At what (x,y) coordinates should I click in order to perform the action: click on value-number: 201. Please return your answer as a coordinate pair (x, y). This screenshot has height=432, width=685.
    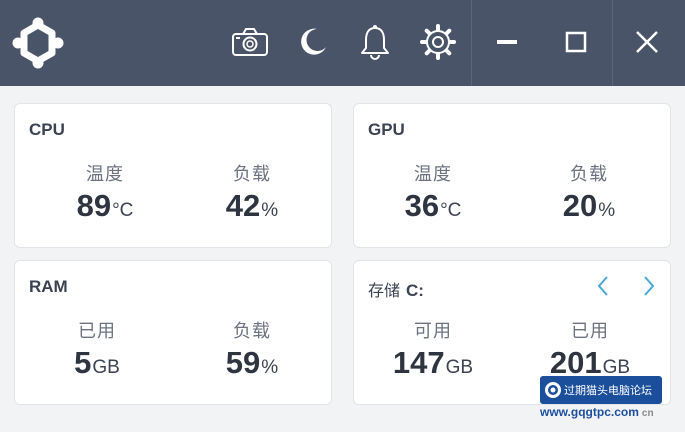
    Looking at the image, I should click on (575, 362).